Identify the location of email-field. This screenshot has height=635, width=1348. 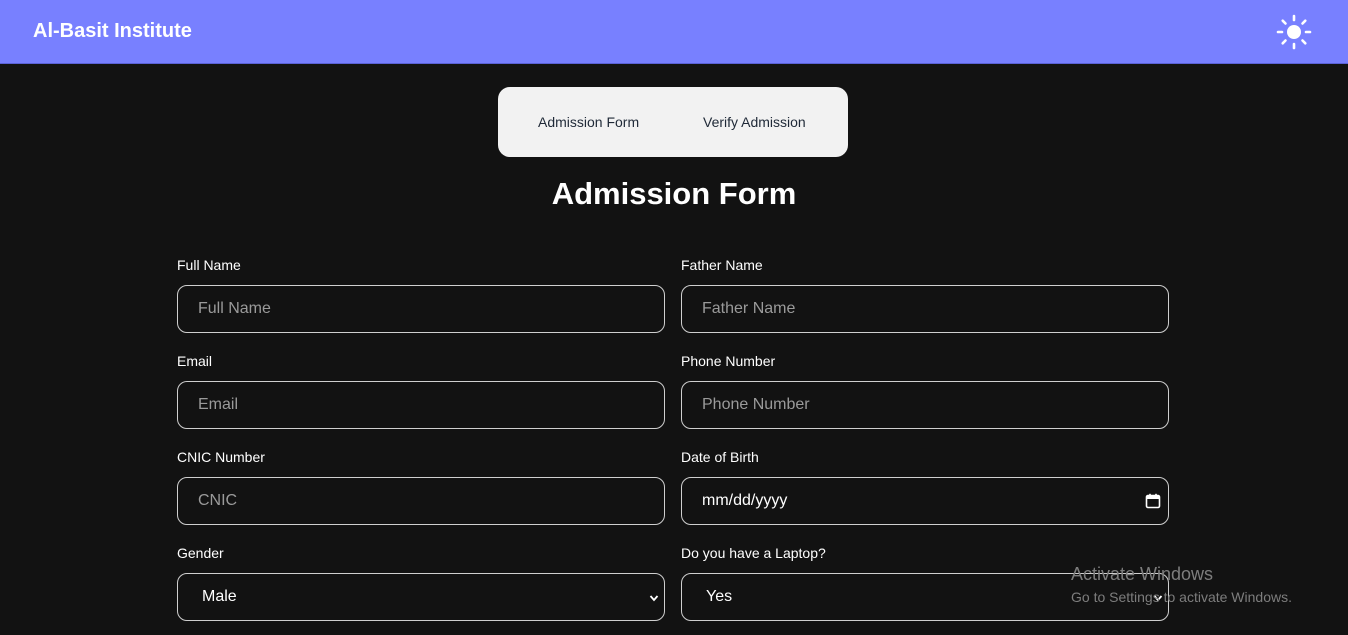
(421, 405).